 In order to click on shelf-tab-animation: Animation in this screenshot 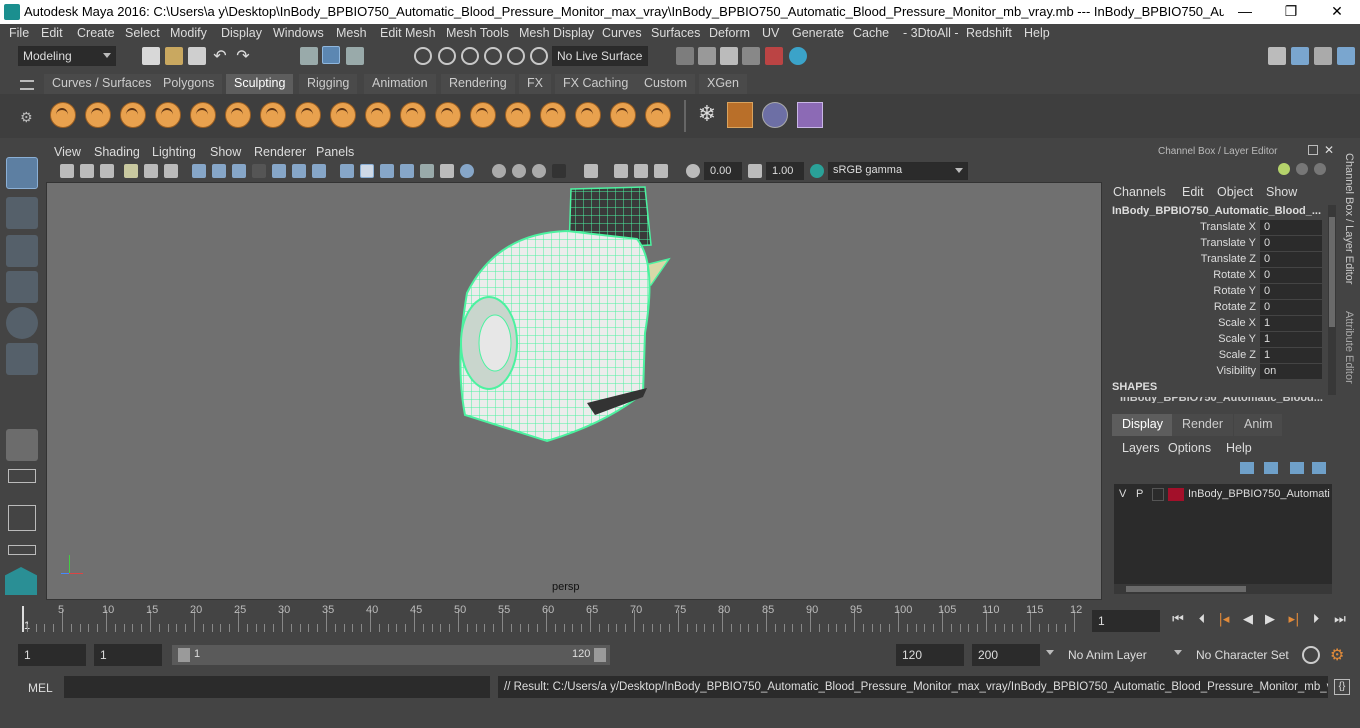, I will do `click(400, 84)`.